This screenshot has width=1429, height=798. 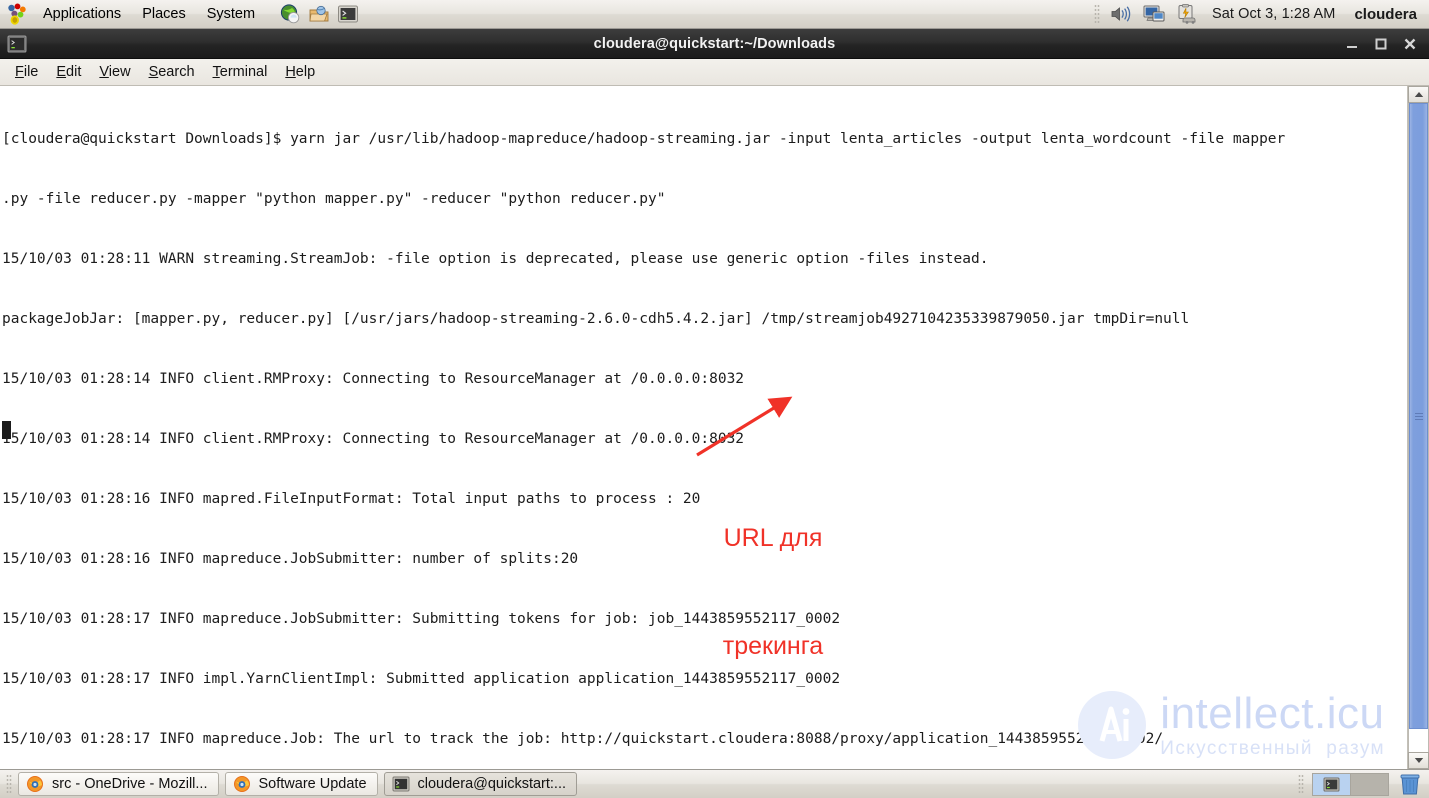 I want to click on menubar: File Edit View Search Terminal Help, so click(x=714, y=72).